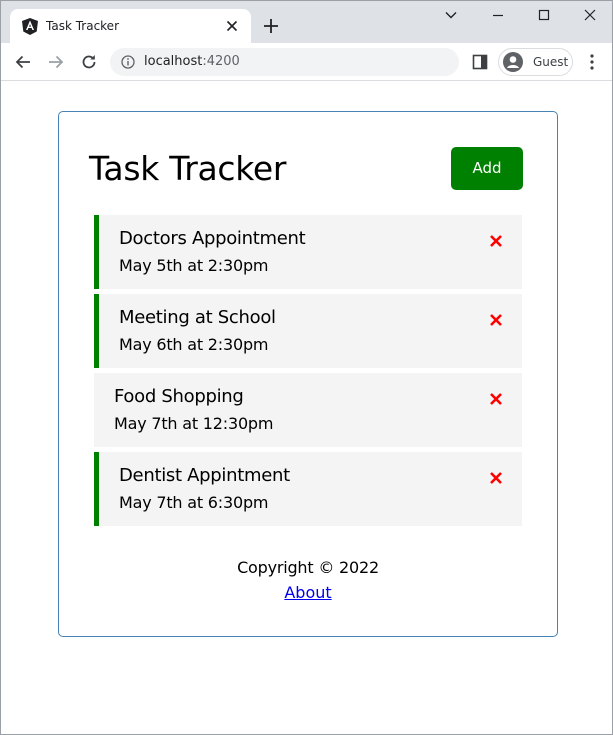 The image size is (613, 735). Describe the element at coordinates (306, 22) in the screenshot. I see `tab-strip: Task Tracker` at that location.